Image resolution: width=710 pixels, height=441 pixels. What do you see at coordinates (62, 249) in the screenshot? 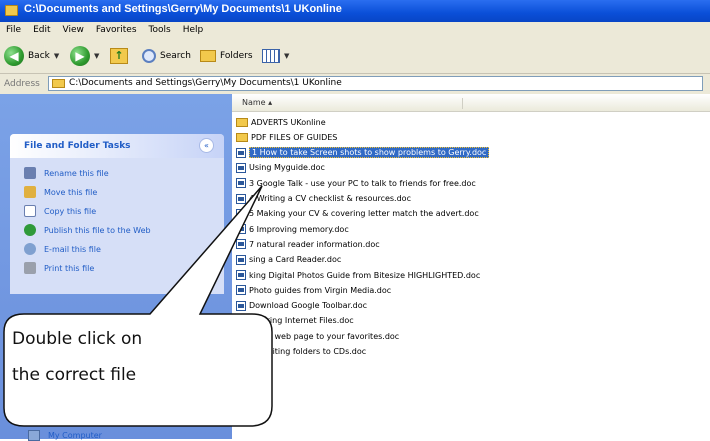
I see `task-email: E-mail this file` at bounding box center [62, 249].